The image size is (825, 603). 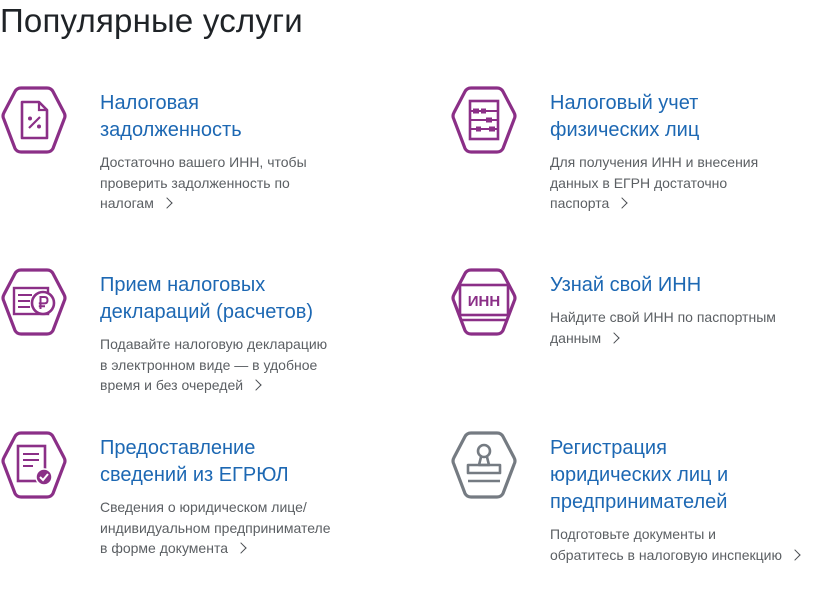 I want to click on desc-line: Сведения о юридическом лице/, so click(x=203, y=507).